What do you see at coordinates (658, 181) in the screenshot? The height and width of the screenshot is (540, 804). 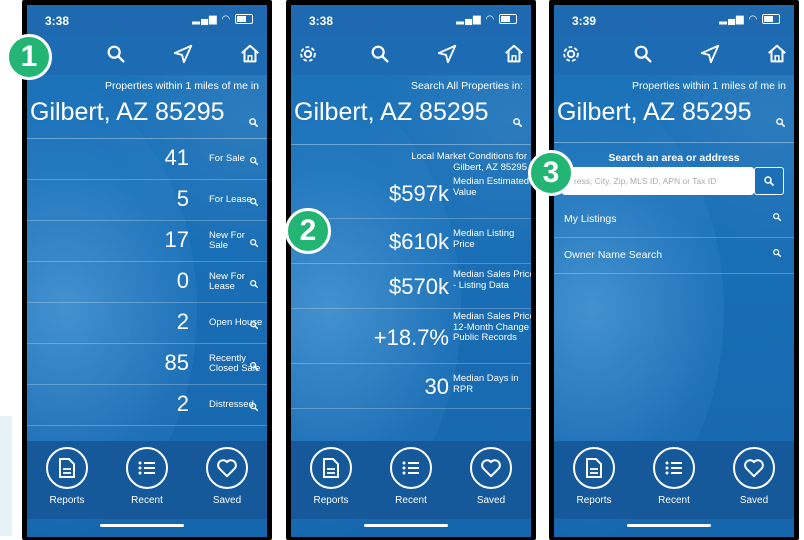 I see `search-input: ress, City, Zip, MLS ID, APN or Tax ID` at bounding box center [658, 181].